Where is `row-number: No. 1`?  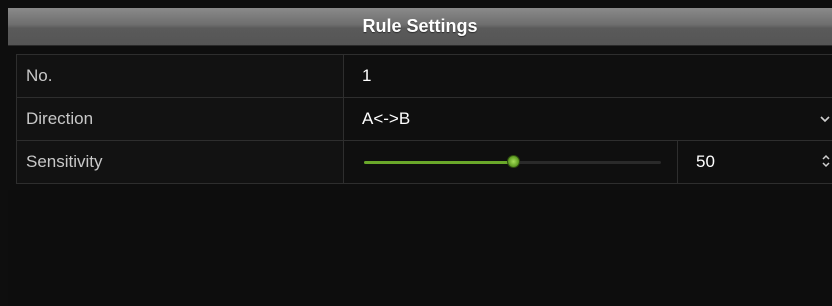 row-number: No. 1 is located at coordinates (424, 76).